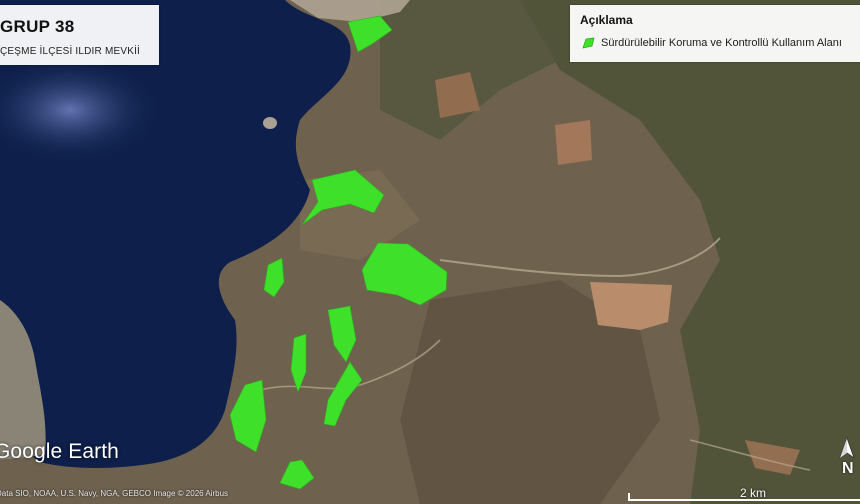  I want to click on legend-swatch-icon, so click(588, 43).